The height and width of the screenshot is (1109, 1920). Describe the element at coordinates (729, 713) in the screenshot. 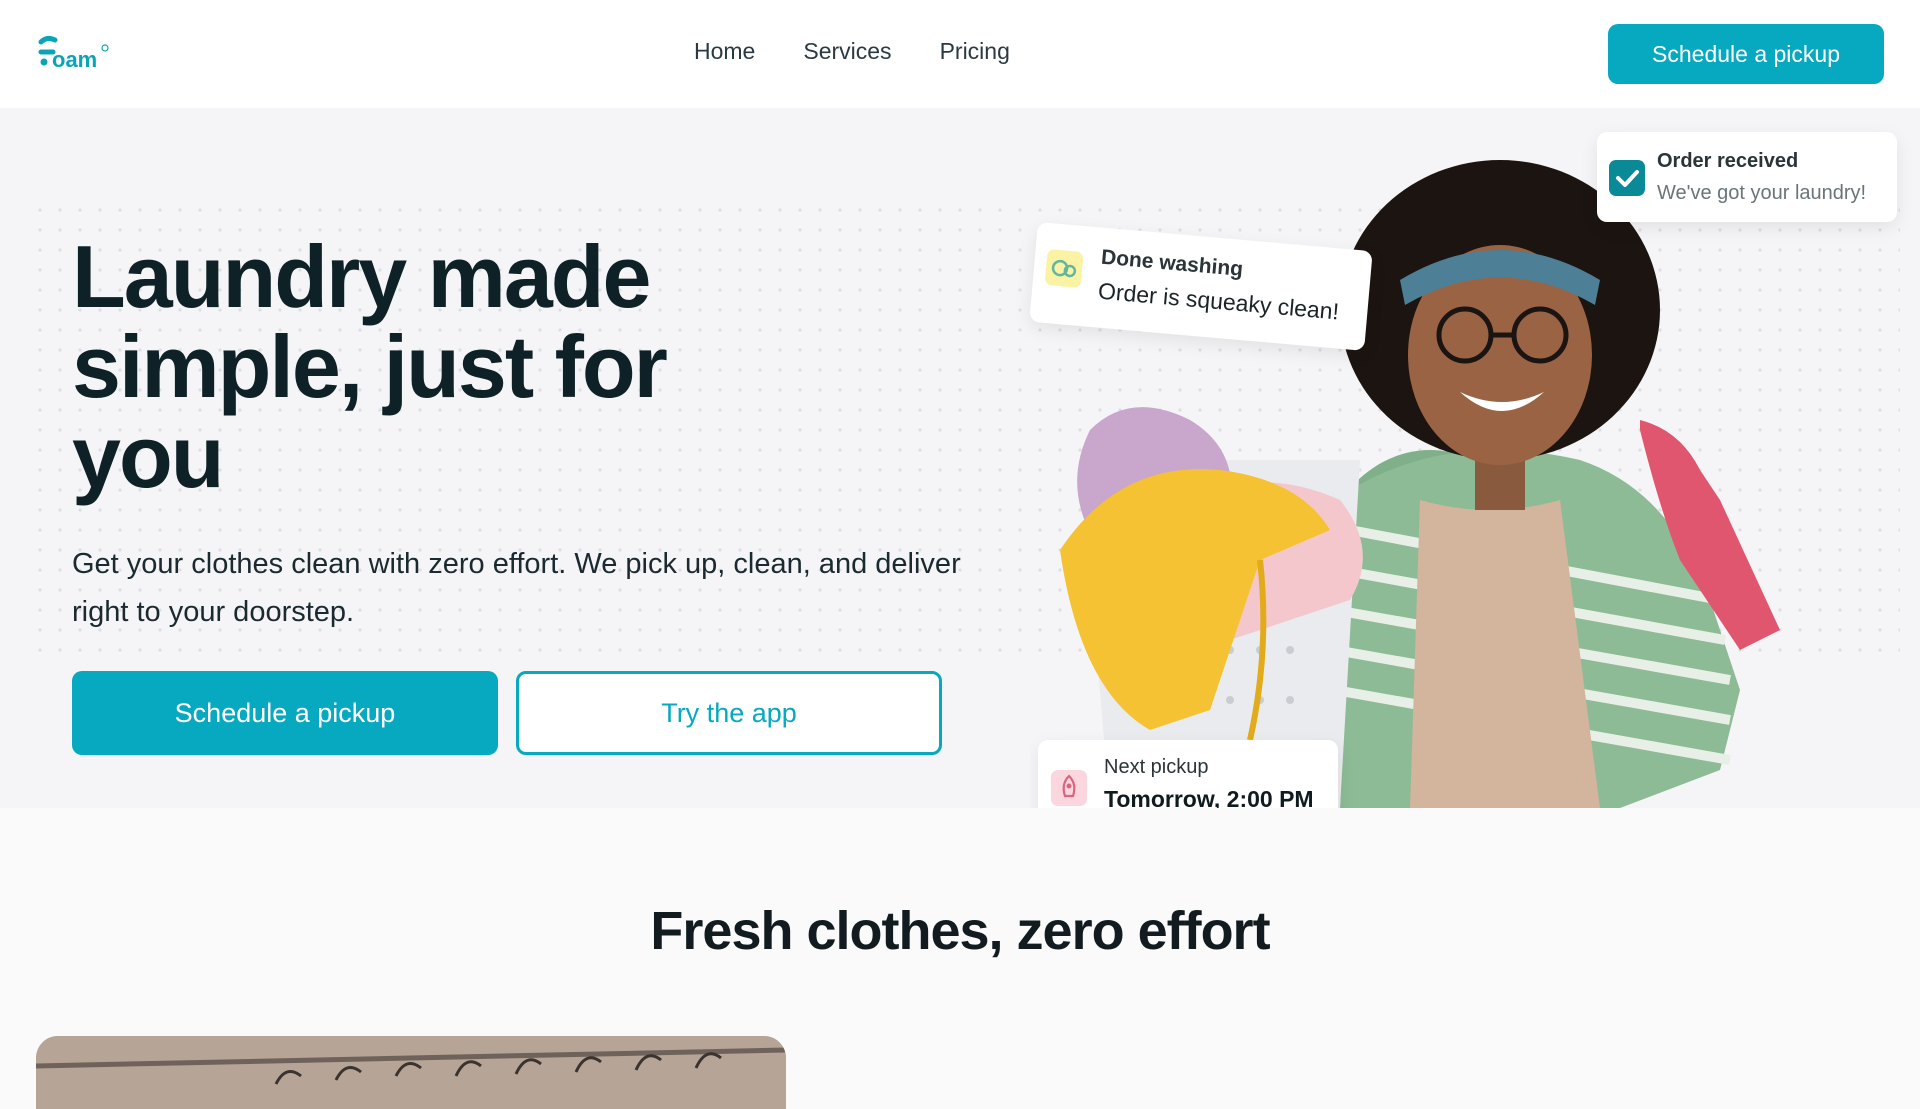

I see `try-app-button: Try the app` at that location.